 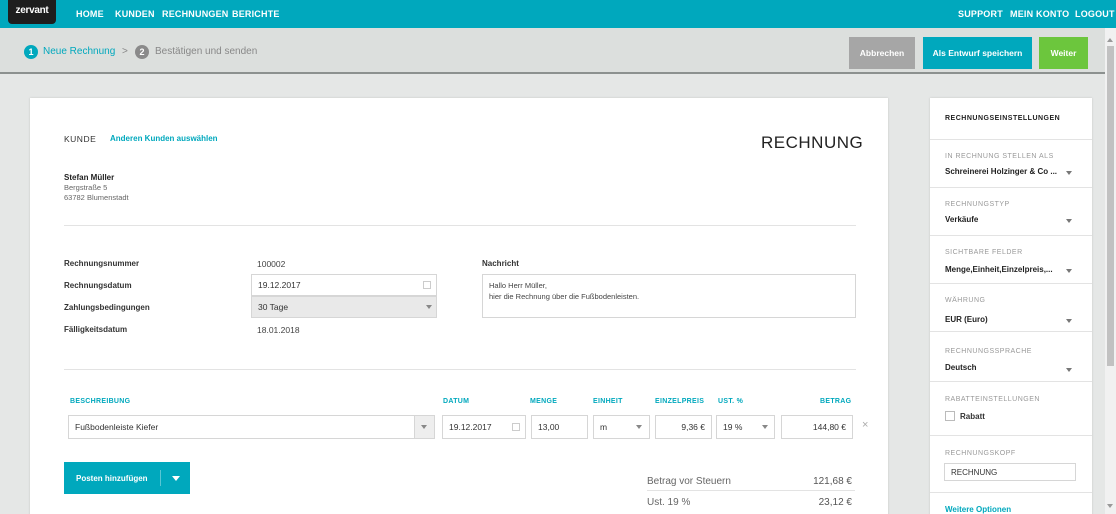 What do you see at coordinates (977, 204) in the screenshot?
I see `invoice-type-label: RECHNUNGSTYP` at bounding box center [977, 204].